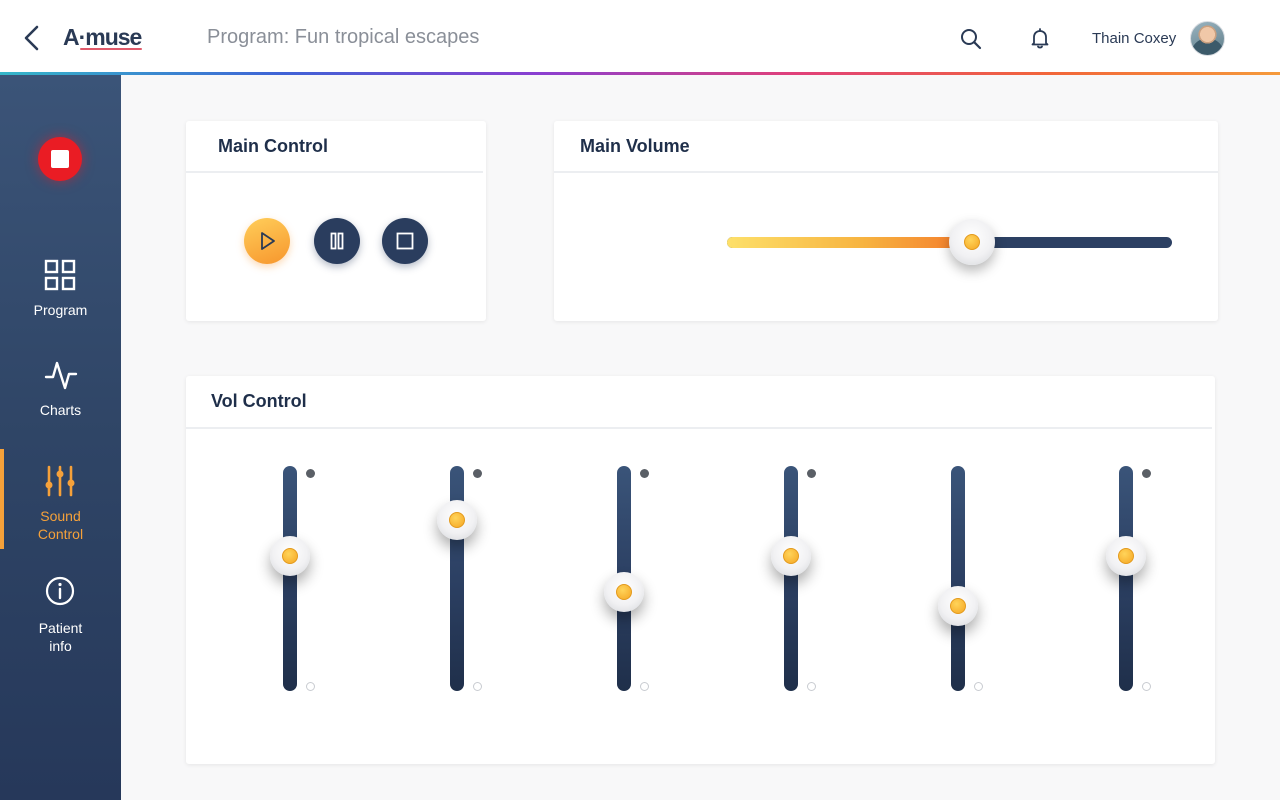 The width and height of the screenshot is (1280, 800). I want to click on bell-icon, so click(1040, 38).